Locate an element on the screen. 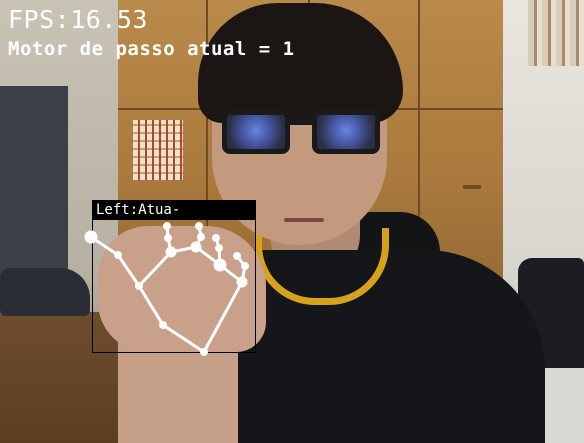 This screenshot has height=443, width=584. palm-edge is located at coordinates (223, 317).